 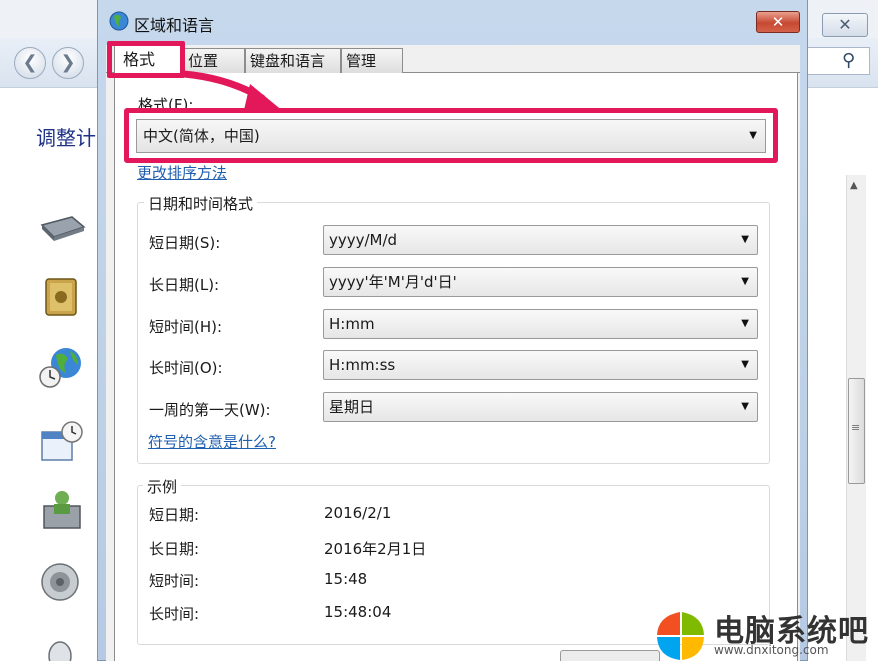 What do you see at coordinates (62, 647) in the screenshot?
I see `mouse-icon` at bounding box center [62, 647].